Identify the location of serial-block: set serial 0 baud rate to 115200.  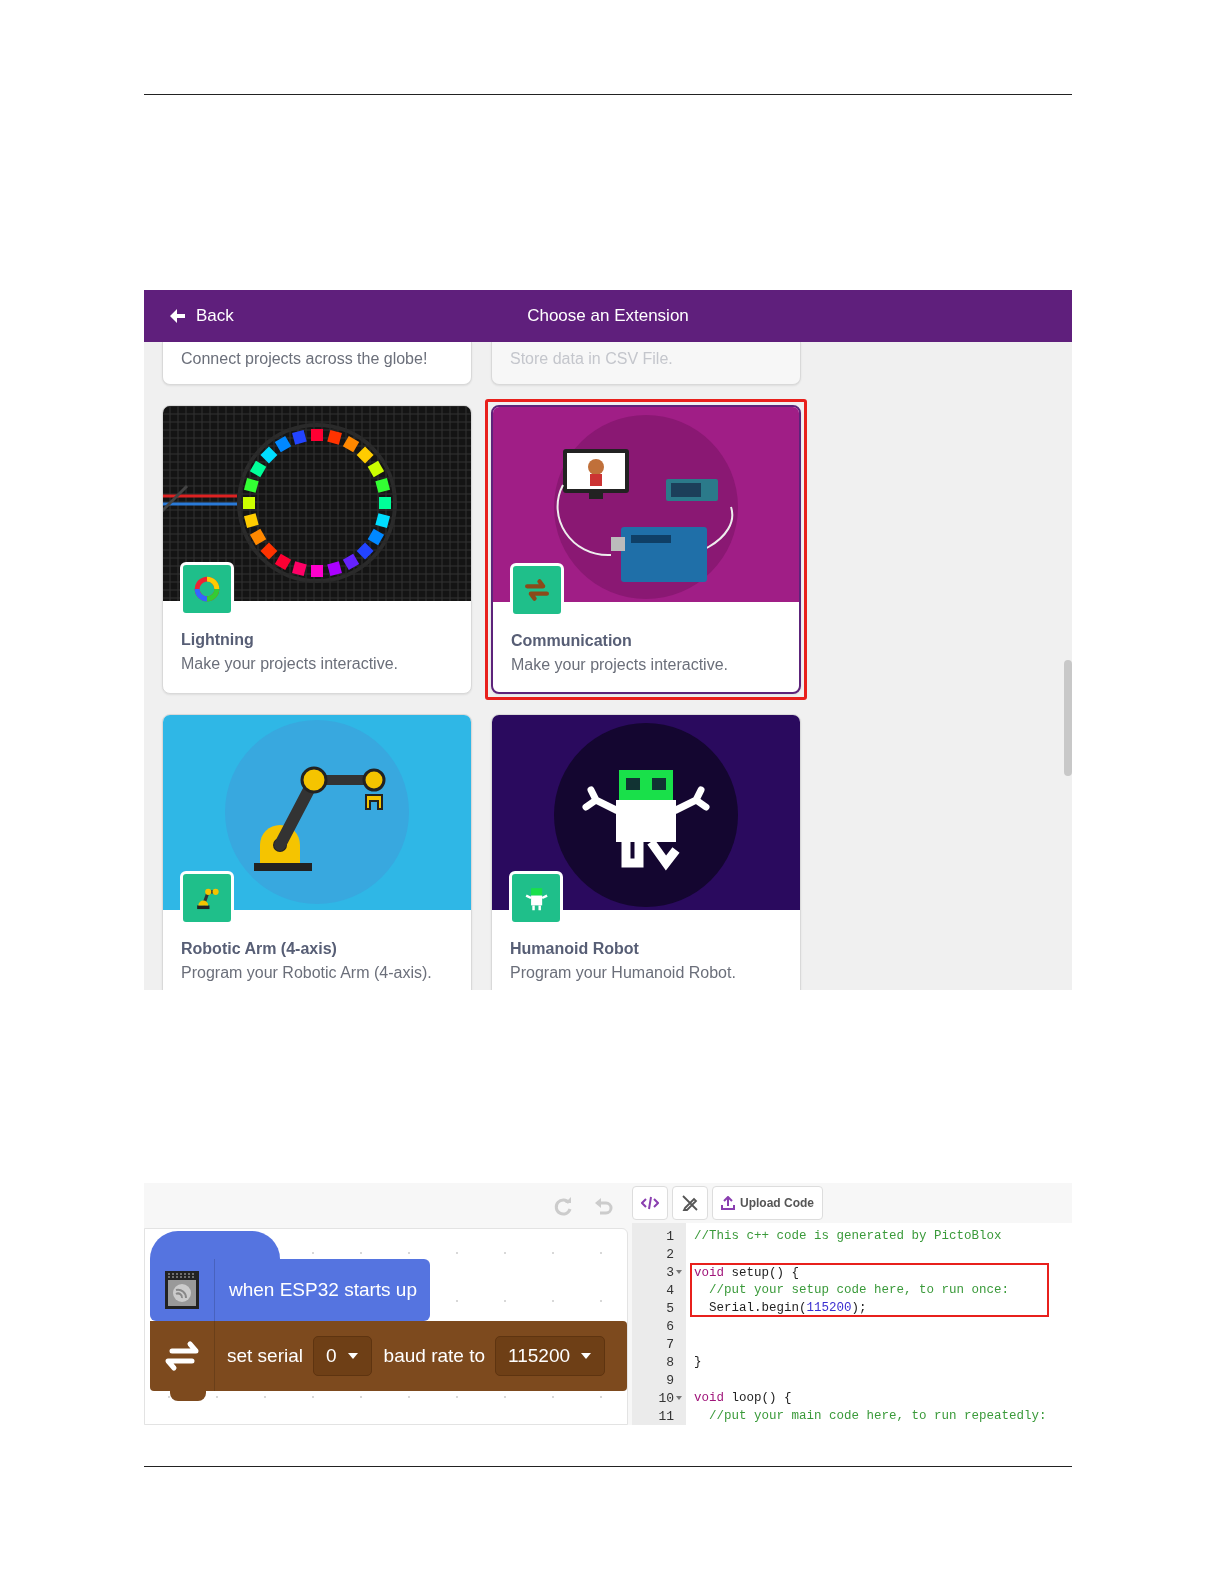
(388, 1356).